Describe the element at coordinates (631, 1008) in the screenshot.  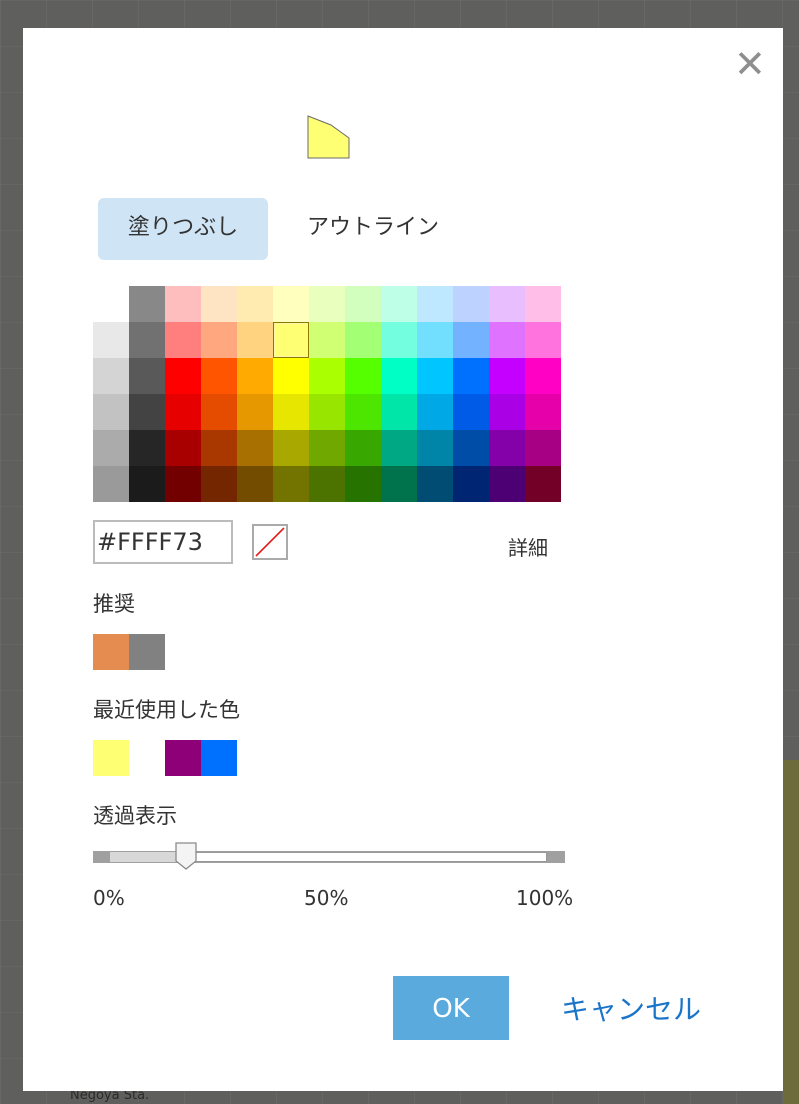
I see `cancel-button: キャンセル` at that location.